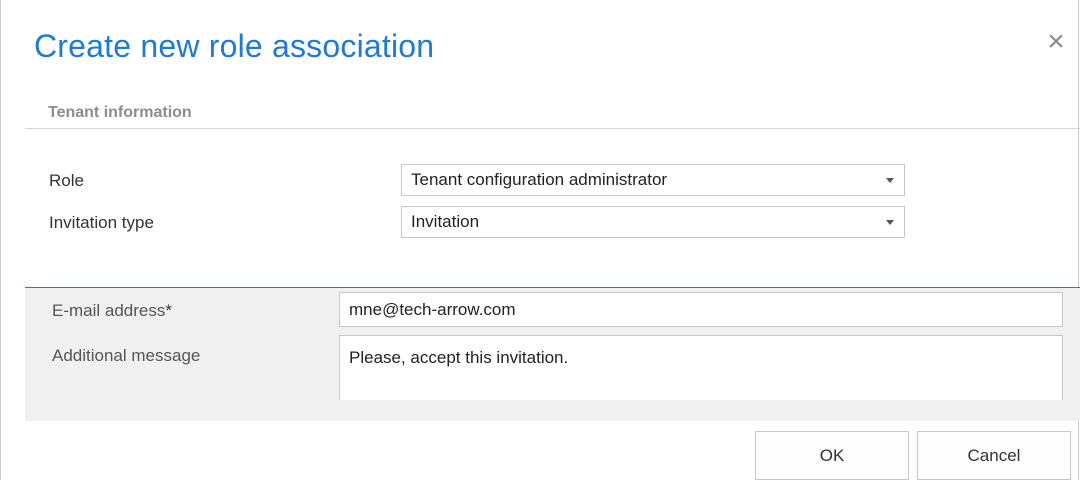 Image resolution: width=1080 pixels, height=480 pixels. What do you see at coordinates (120, 112) in the screenshot?
I see `tenant-information-heading: Tenant information` at bounding box center [120, 112].